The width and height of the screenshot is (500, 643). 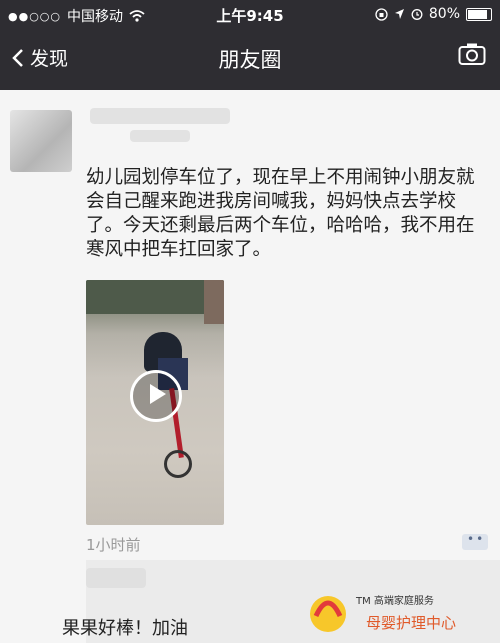 What do you see at coordinates (381, 14) in the screenshot?
I see `lock-rotation-icon` at bounding box center [381, 14].